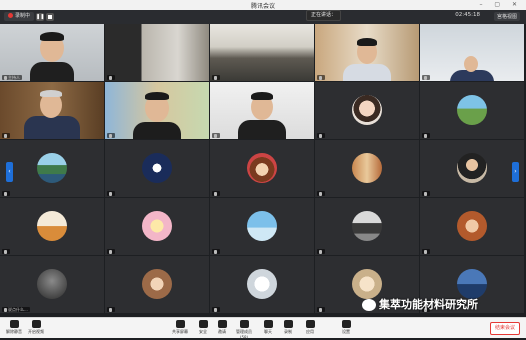 This screenshot has width=526, height=340. What do you see at coordinates (263, 17) in the screenshot?
I see `meeting-toolbar: 录制中 ❚❚ 正在讲话： 02:45:18 宫格视图` at bounding box center [263, 17].